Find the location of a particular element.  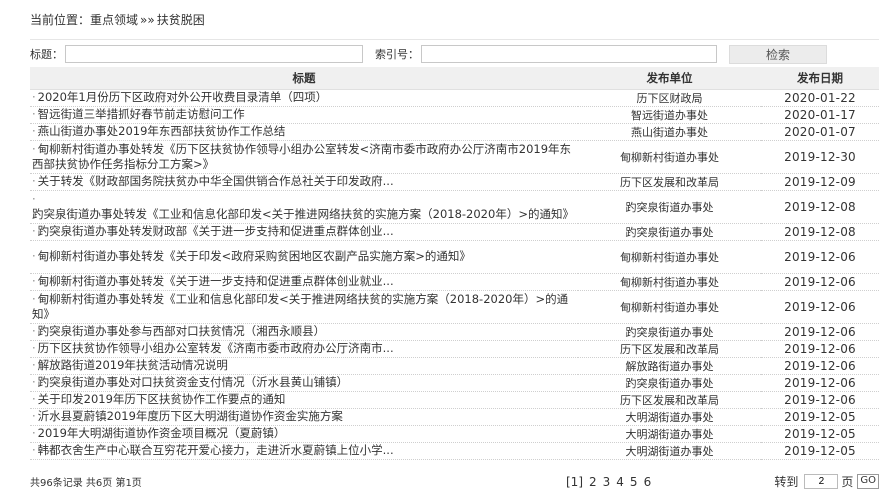

row-title-cell: · 燕山街道办事处2019年东西部扶贫协作工作总结 is located at coordinates (304, 132).